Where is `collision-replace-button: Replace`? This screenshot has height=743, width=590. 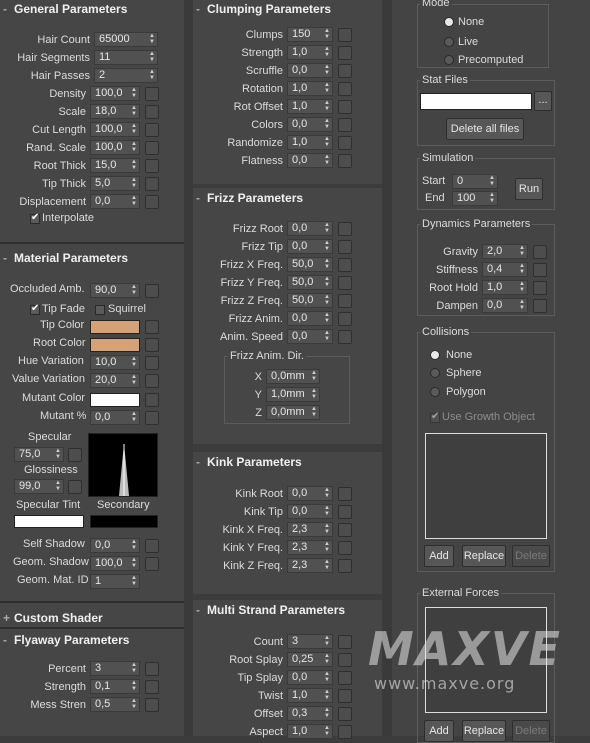 collision-replace-button: Replace is located at coordinates (484, 556).